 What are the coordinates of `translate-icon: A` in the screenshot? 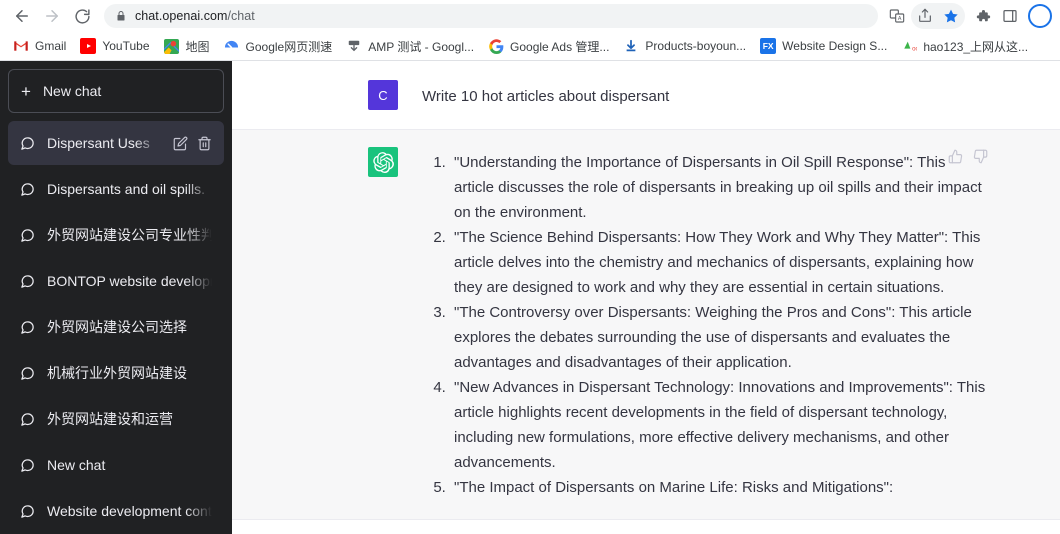 It's located at (897, 16).